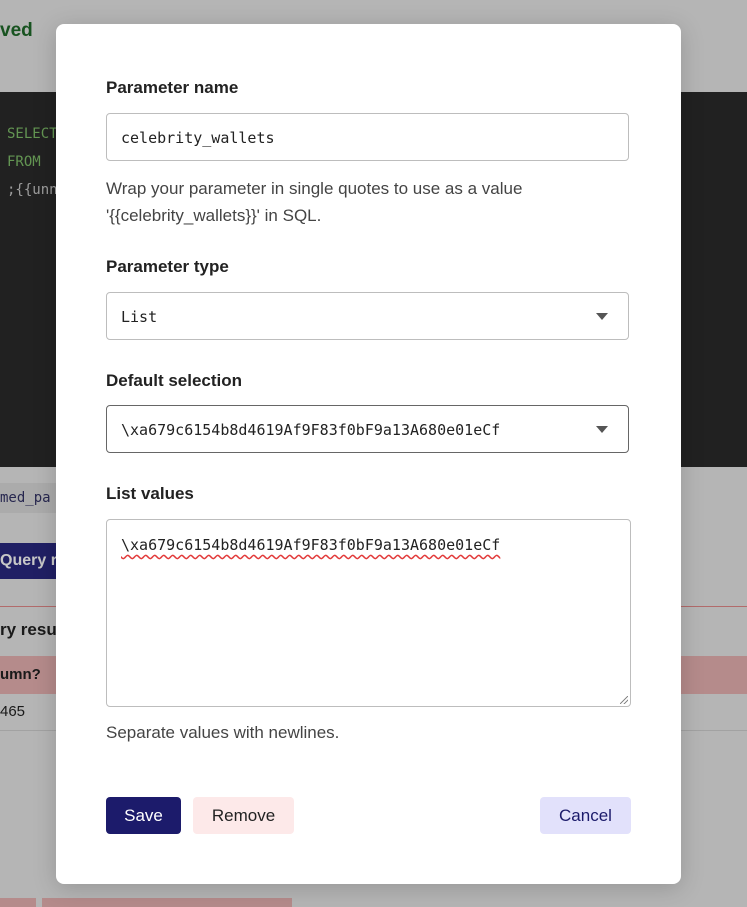 The image size is (747, 907). Describe the element at coordinates (243, 815) in the screenshot. I see `remove-button: Remove` at that location.